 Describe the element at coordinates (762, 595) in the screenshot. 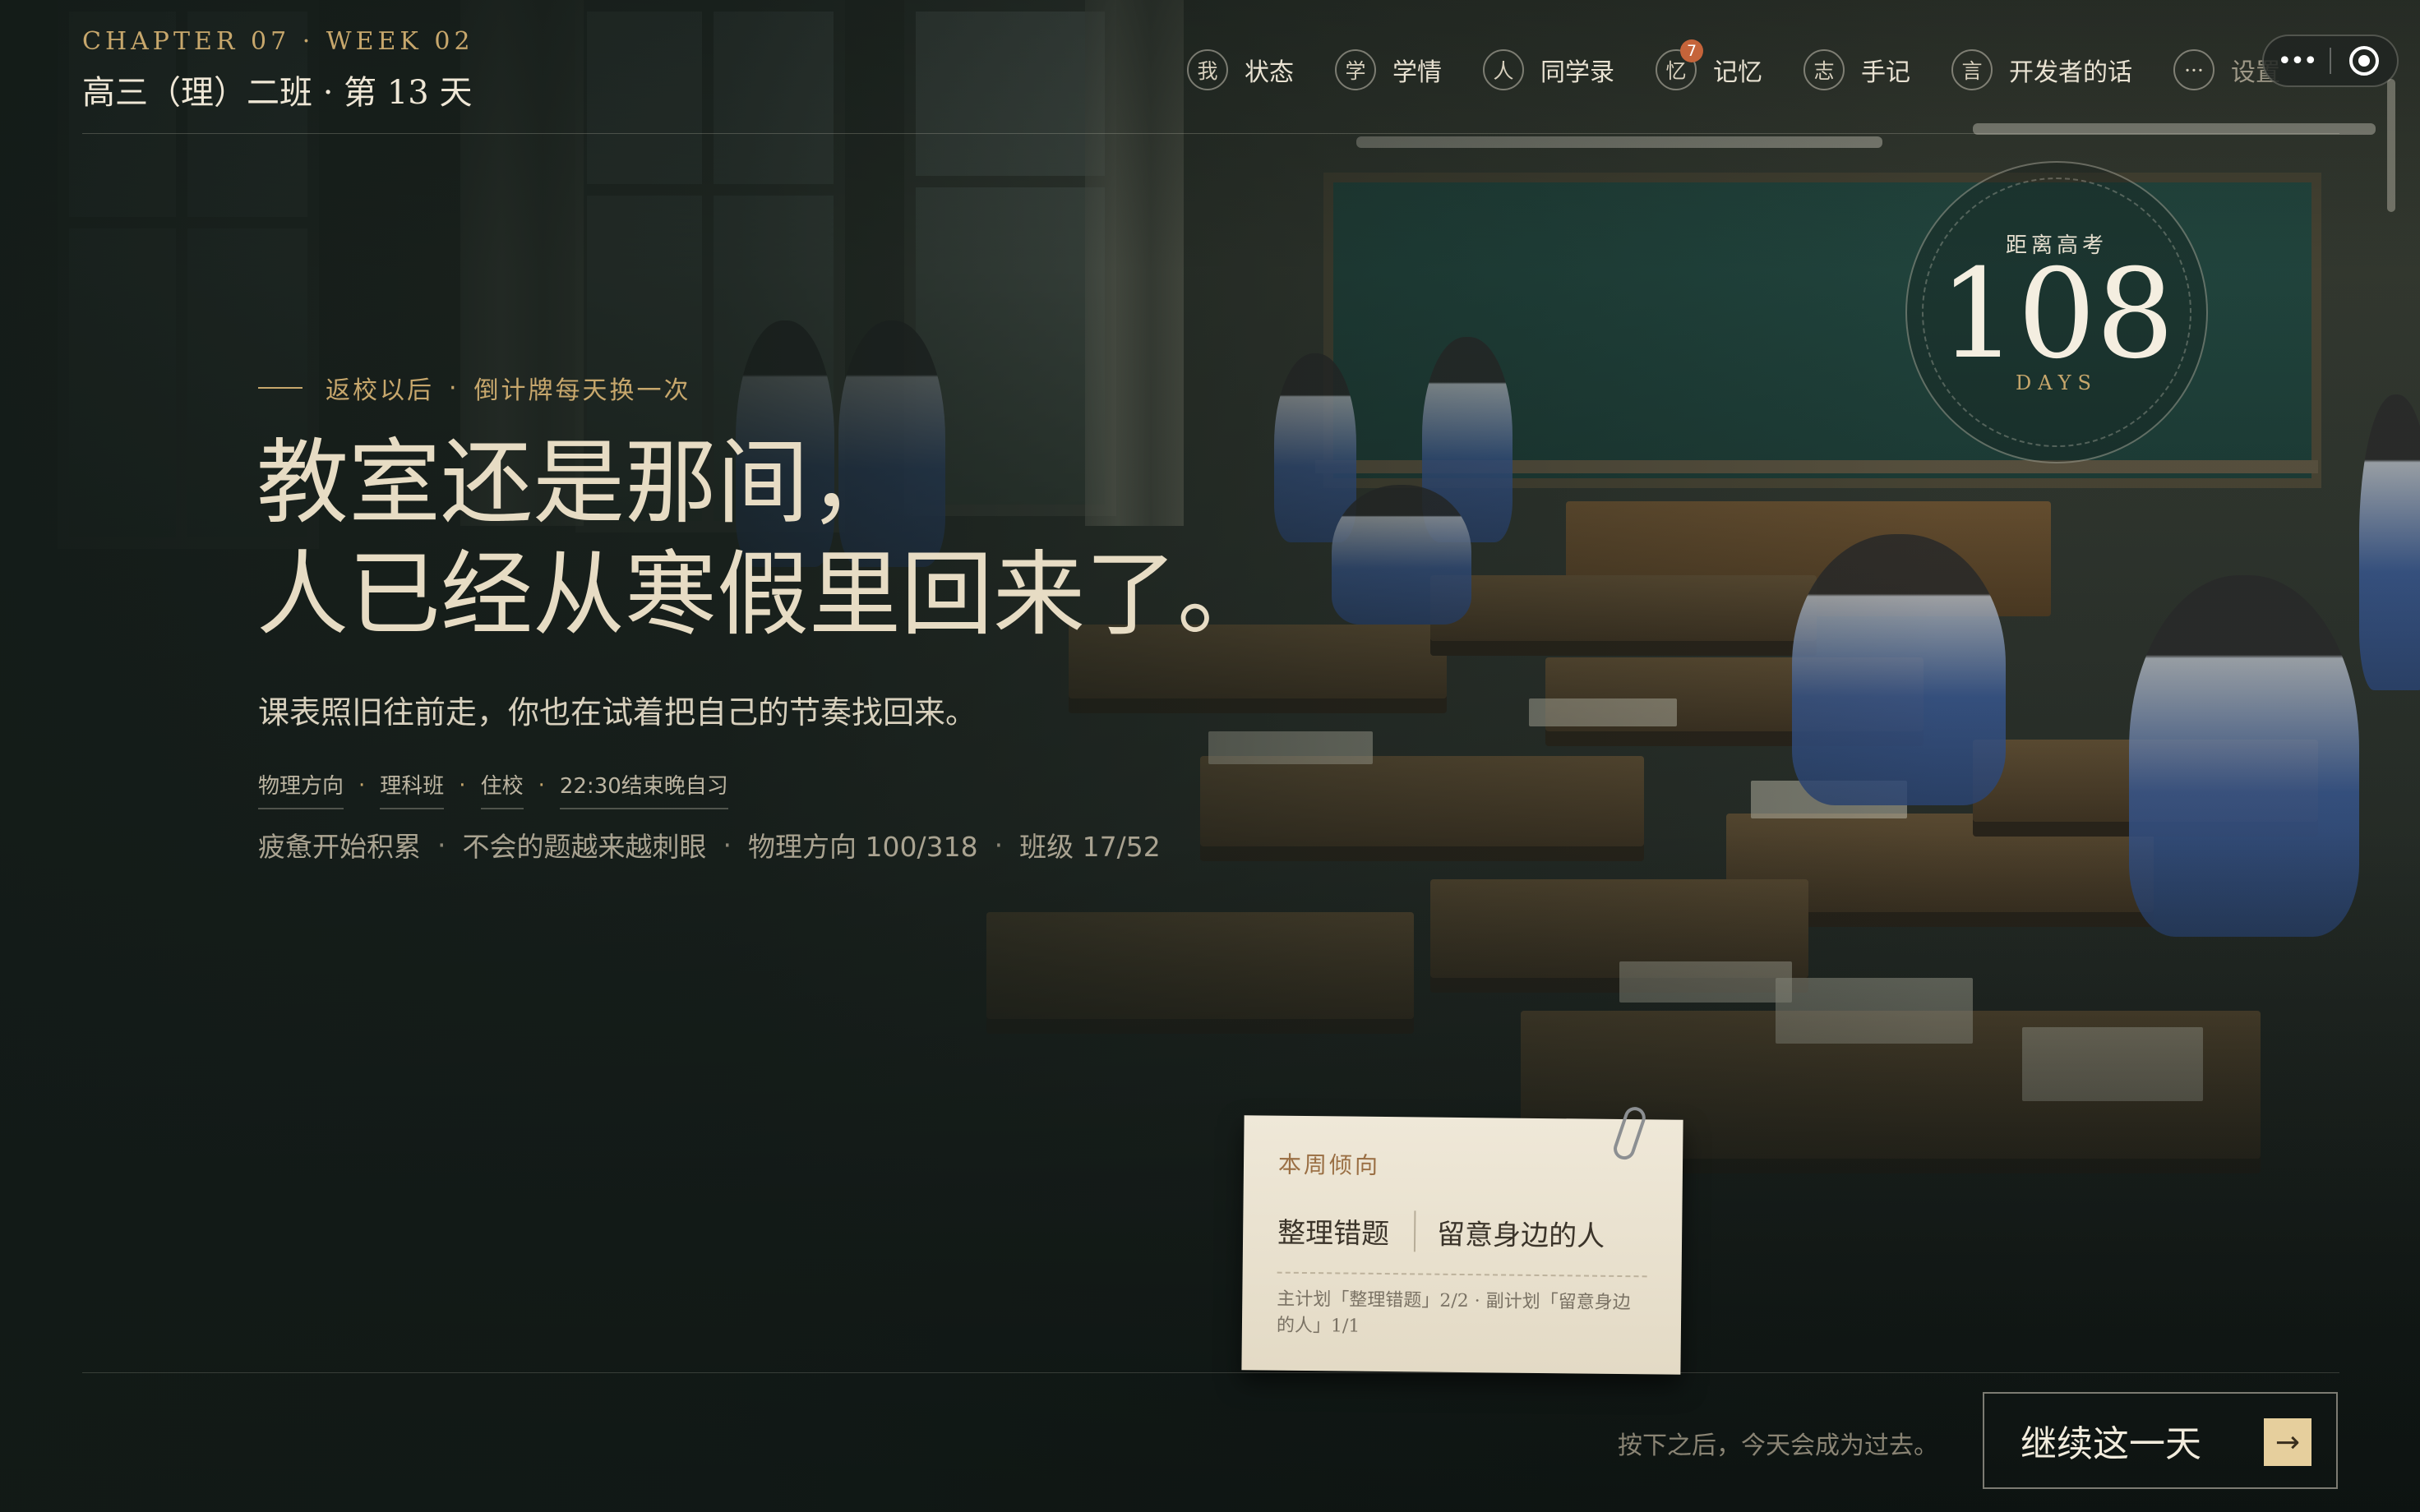

I see `headline-line-2: 人已经从寒假里回来了。` at that location.